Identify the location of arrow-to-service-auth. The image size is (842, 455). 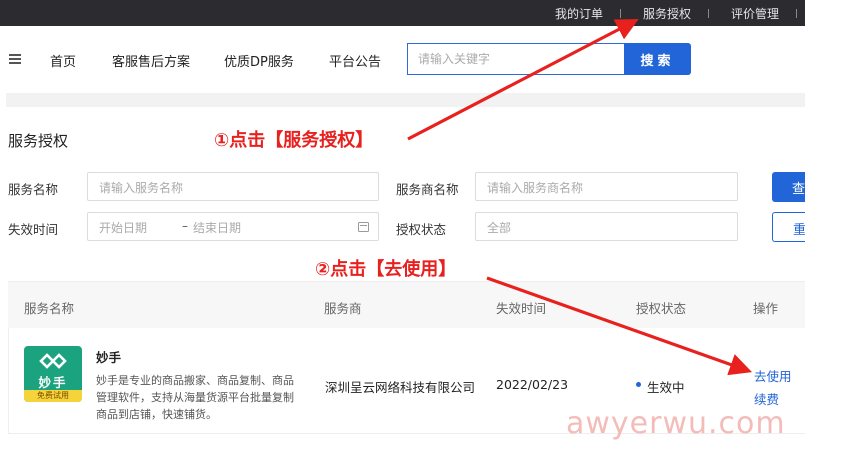
(523, 80).